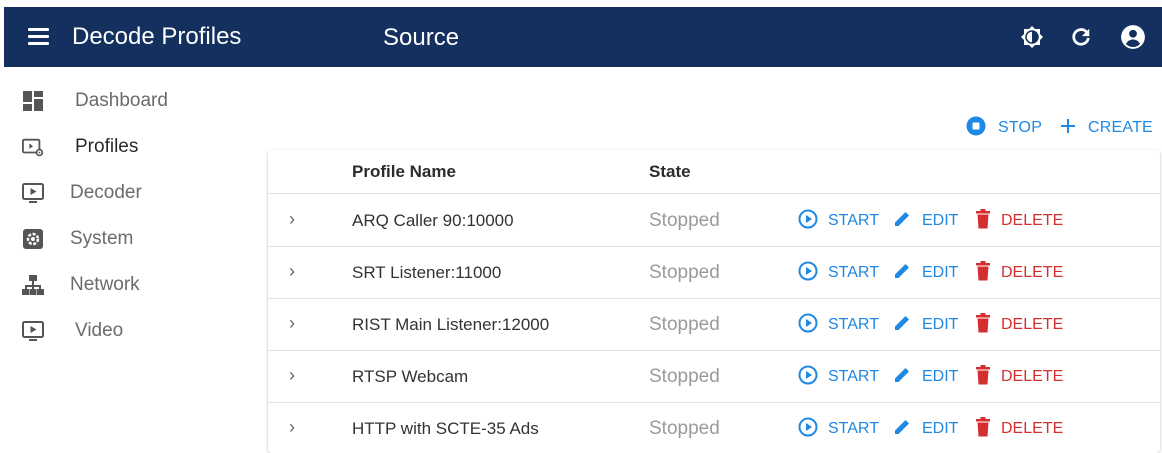 The width and height of the screenshot is (1162, 453). What do you see at coordinates (106, 192) in the screenshot?
I see `sidebar-item-label: Decoder` at bounding box center [106, 192].